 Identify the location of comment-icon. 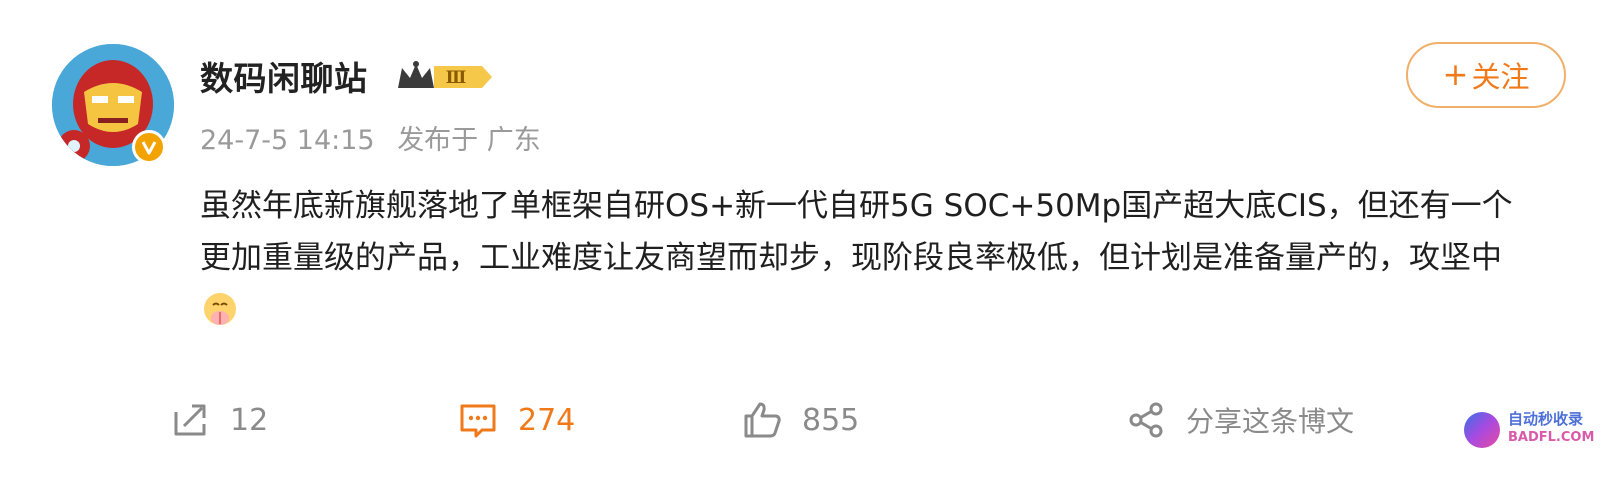
(478, 421).